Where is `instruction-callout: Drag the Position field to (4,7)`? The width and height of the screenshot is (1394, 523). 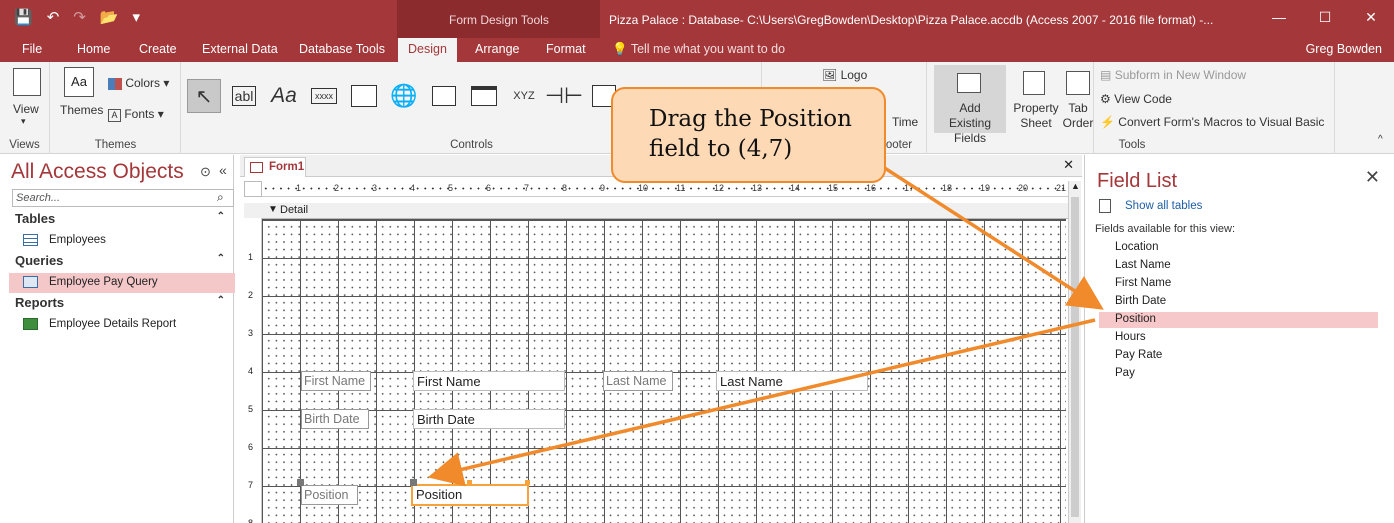
instruction-callout: Drag the Position field to (4,7) is located at coordinates (748, 135).